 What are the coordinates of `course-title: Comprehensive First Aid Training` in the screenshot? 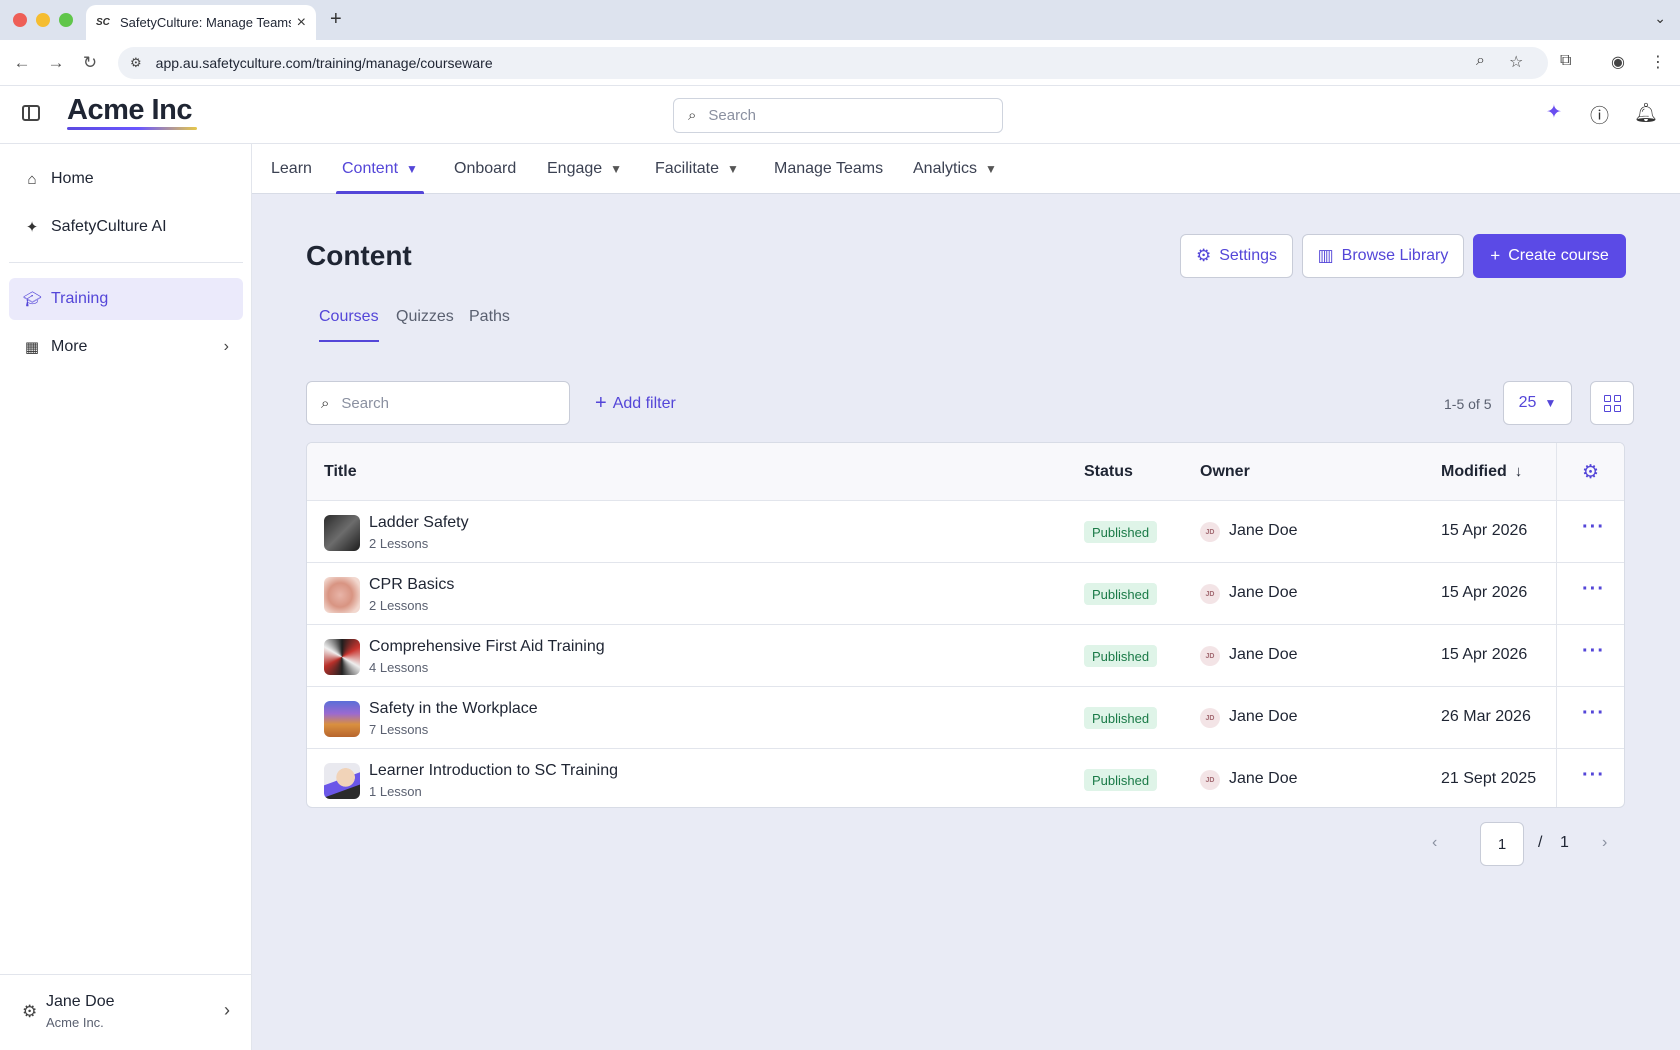 It's located at (487, 647).